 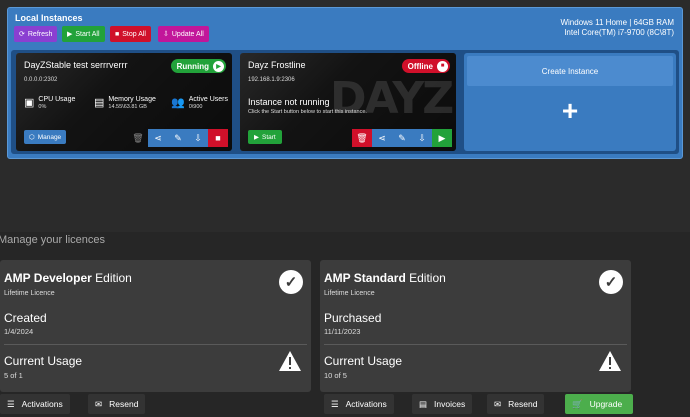 I want to click on create-instance-label: Create Instance, so click(x=570, y=71).